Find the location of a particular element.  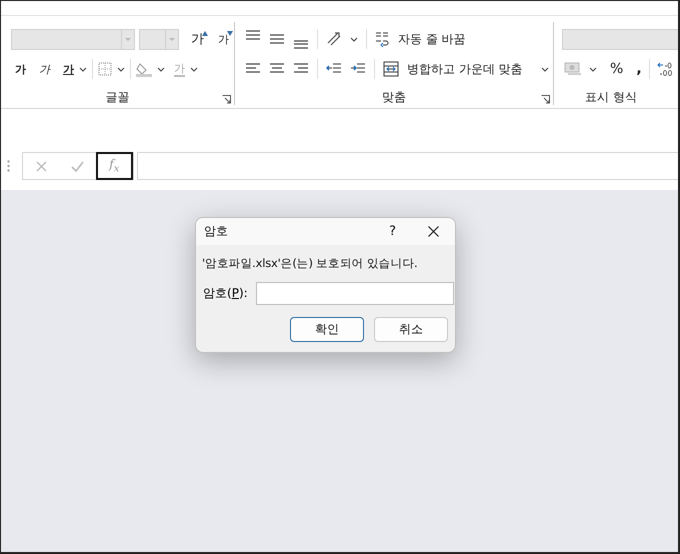

group-label: 맞춤 is located at coordinates (394, 97).